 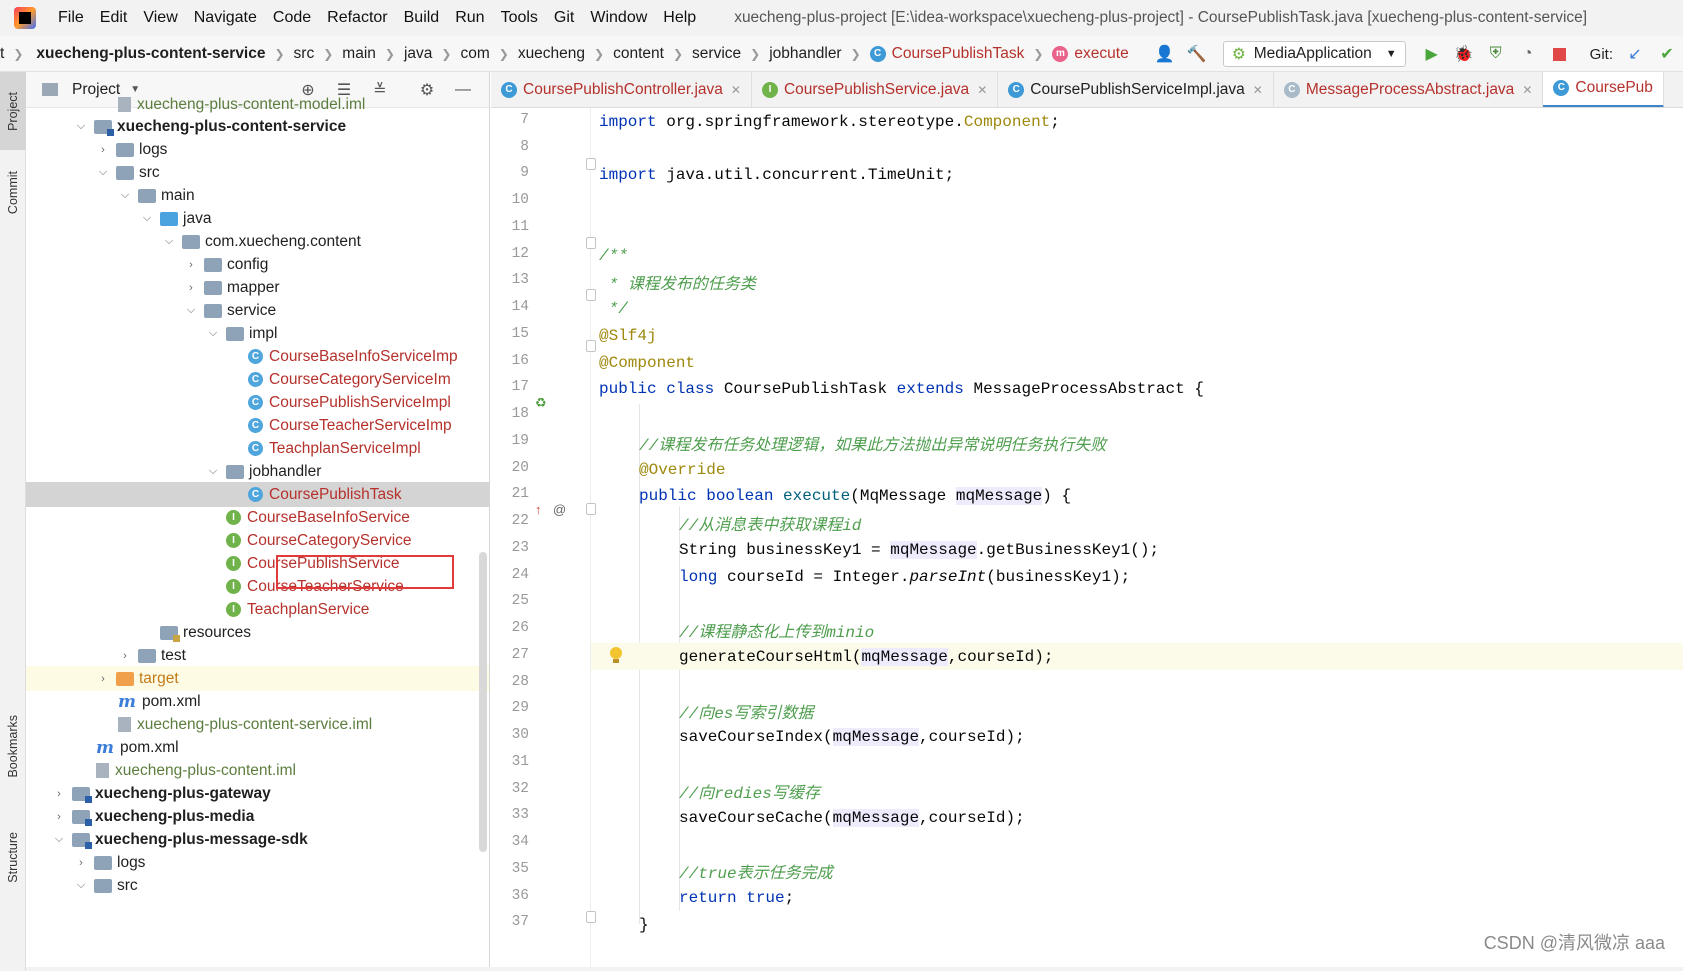 What do you see at coordinates (257, 517) in the screenshot?
I see `tree-item: I CourseBaseInfoService` at bounding box center [257, 517].